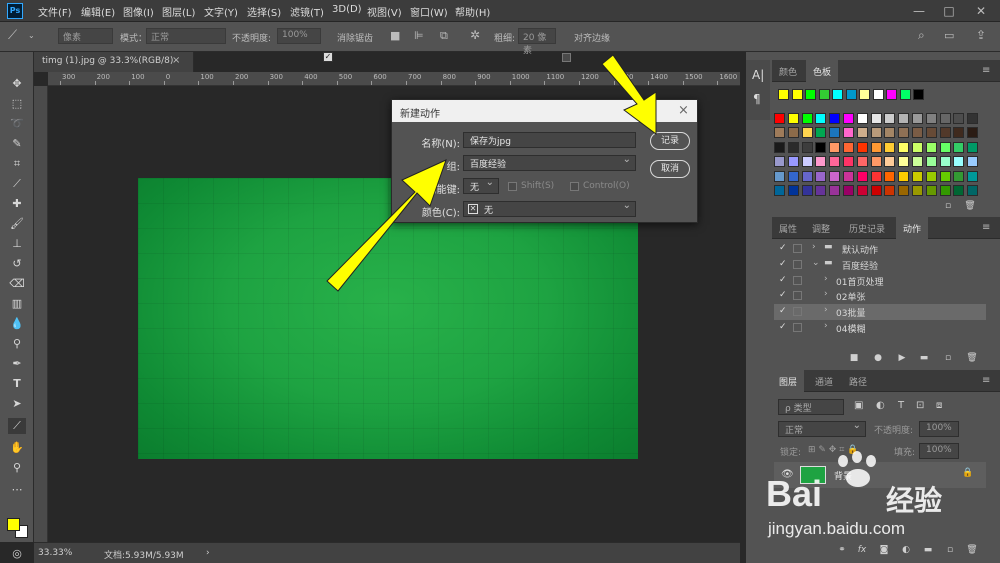 This screenshot has width=1000, height=563. Describe the element at coordinates (17, 554) in the screenshot. I see `quick-mask-icon: ◎` at that location.